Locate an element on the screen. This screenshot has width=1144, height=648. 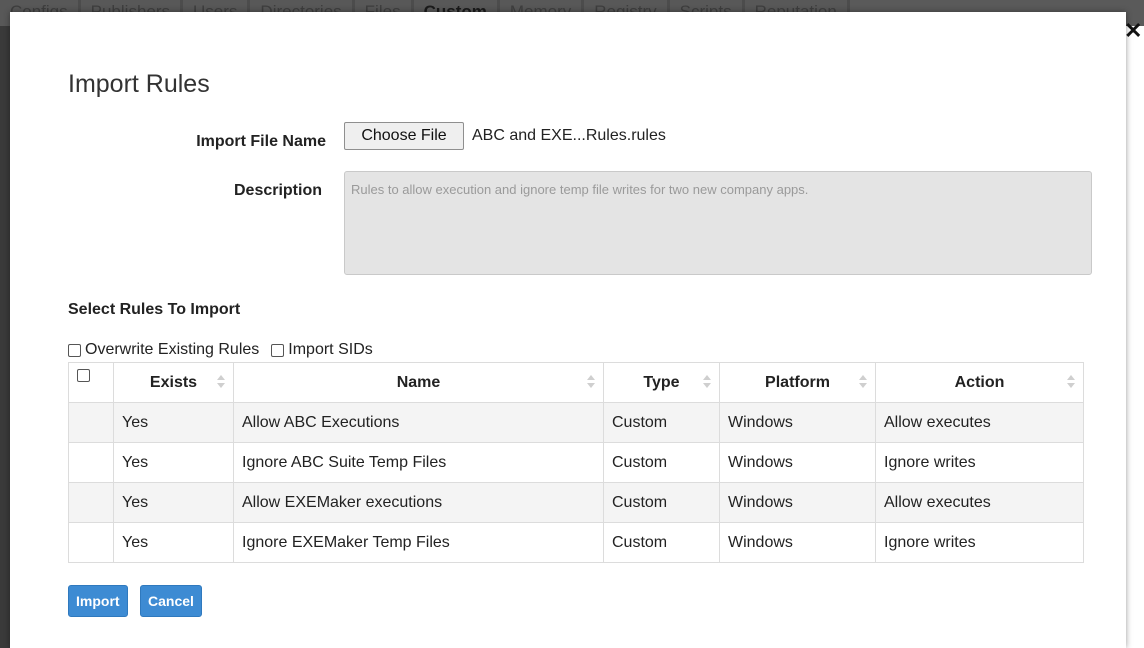
column-header-name: Name is located at coordinates (418, 382).